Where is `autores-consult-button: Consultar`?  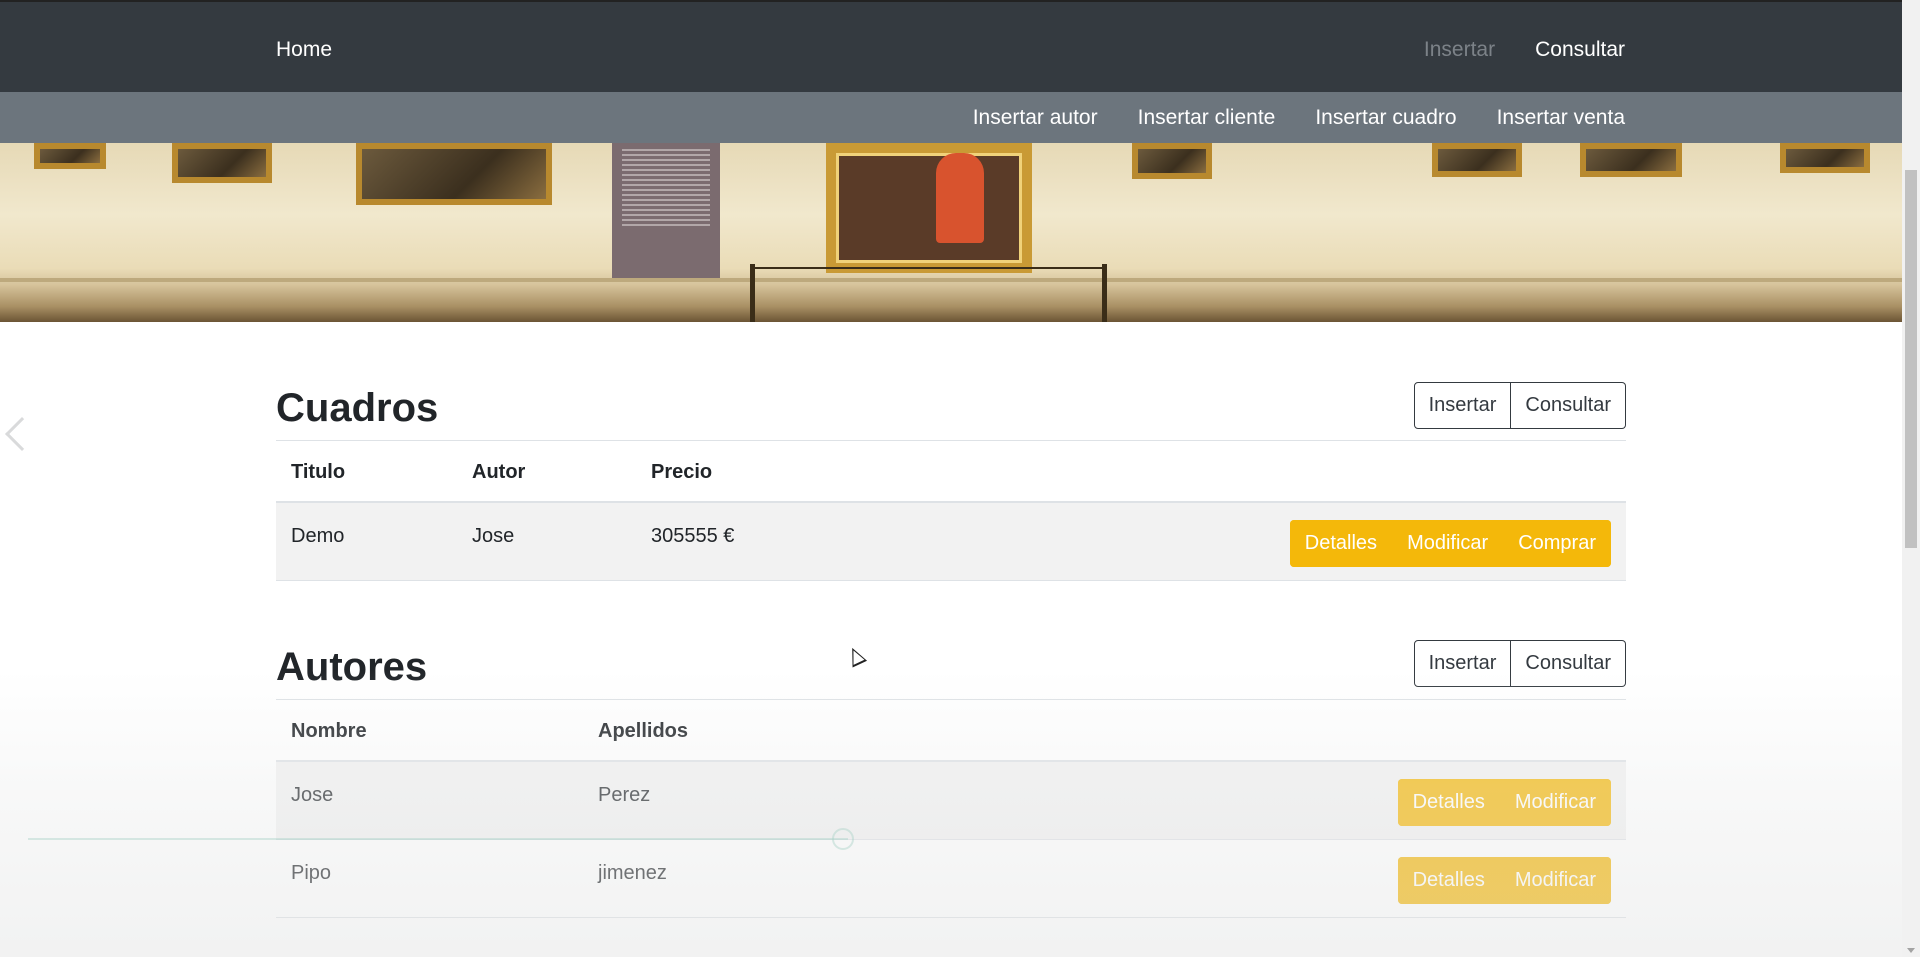
autores-consult-button: Consultar is located at coordinates (1568, 663).